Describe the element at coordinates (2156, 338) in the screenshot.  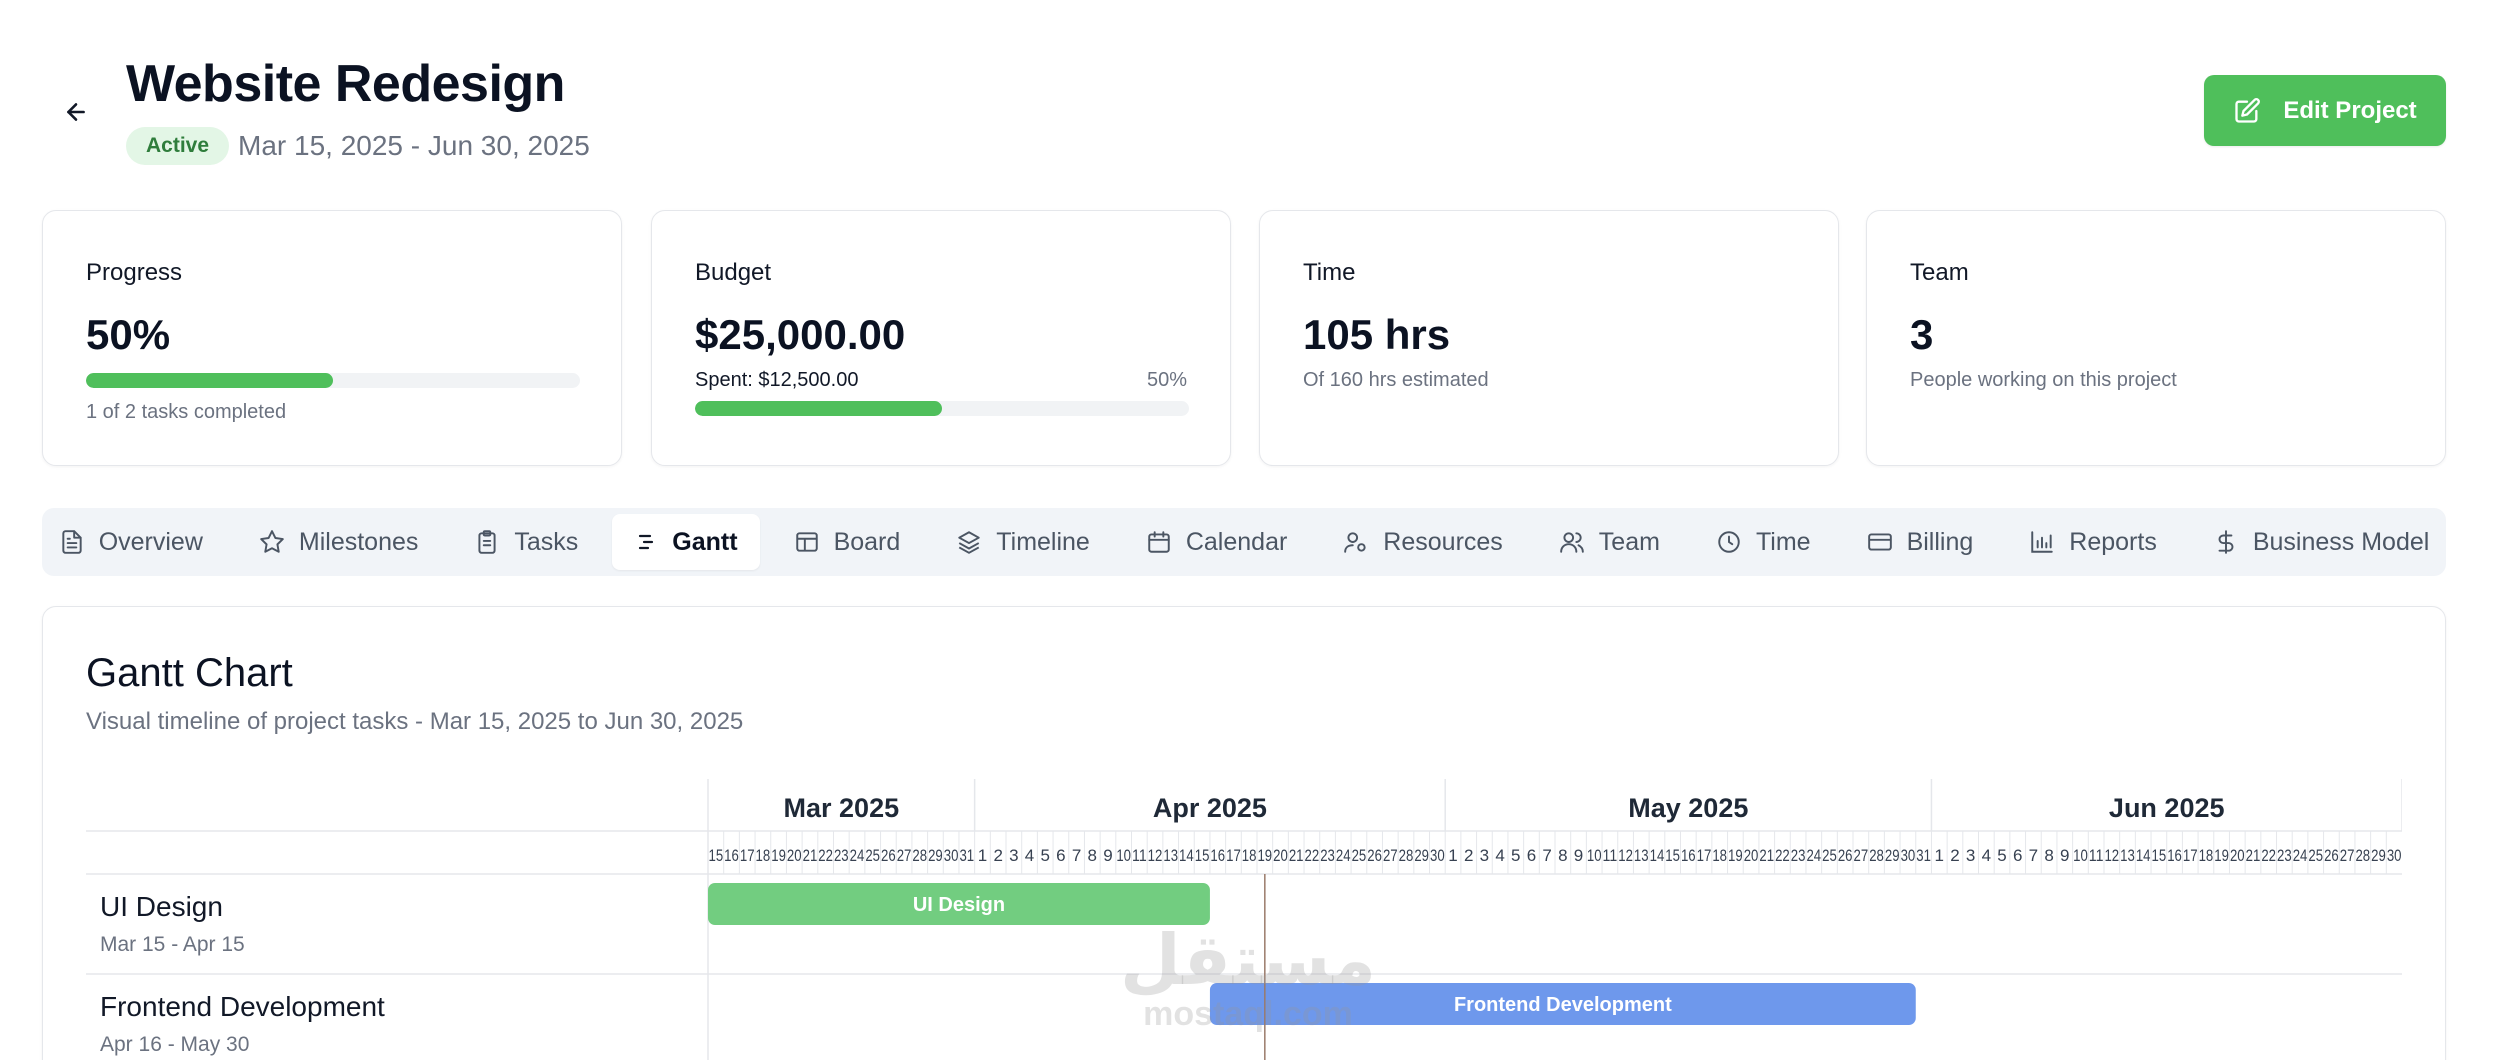
I see `team-card: Team 3 People working on this project` at that location.